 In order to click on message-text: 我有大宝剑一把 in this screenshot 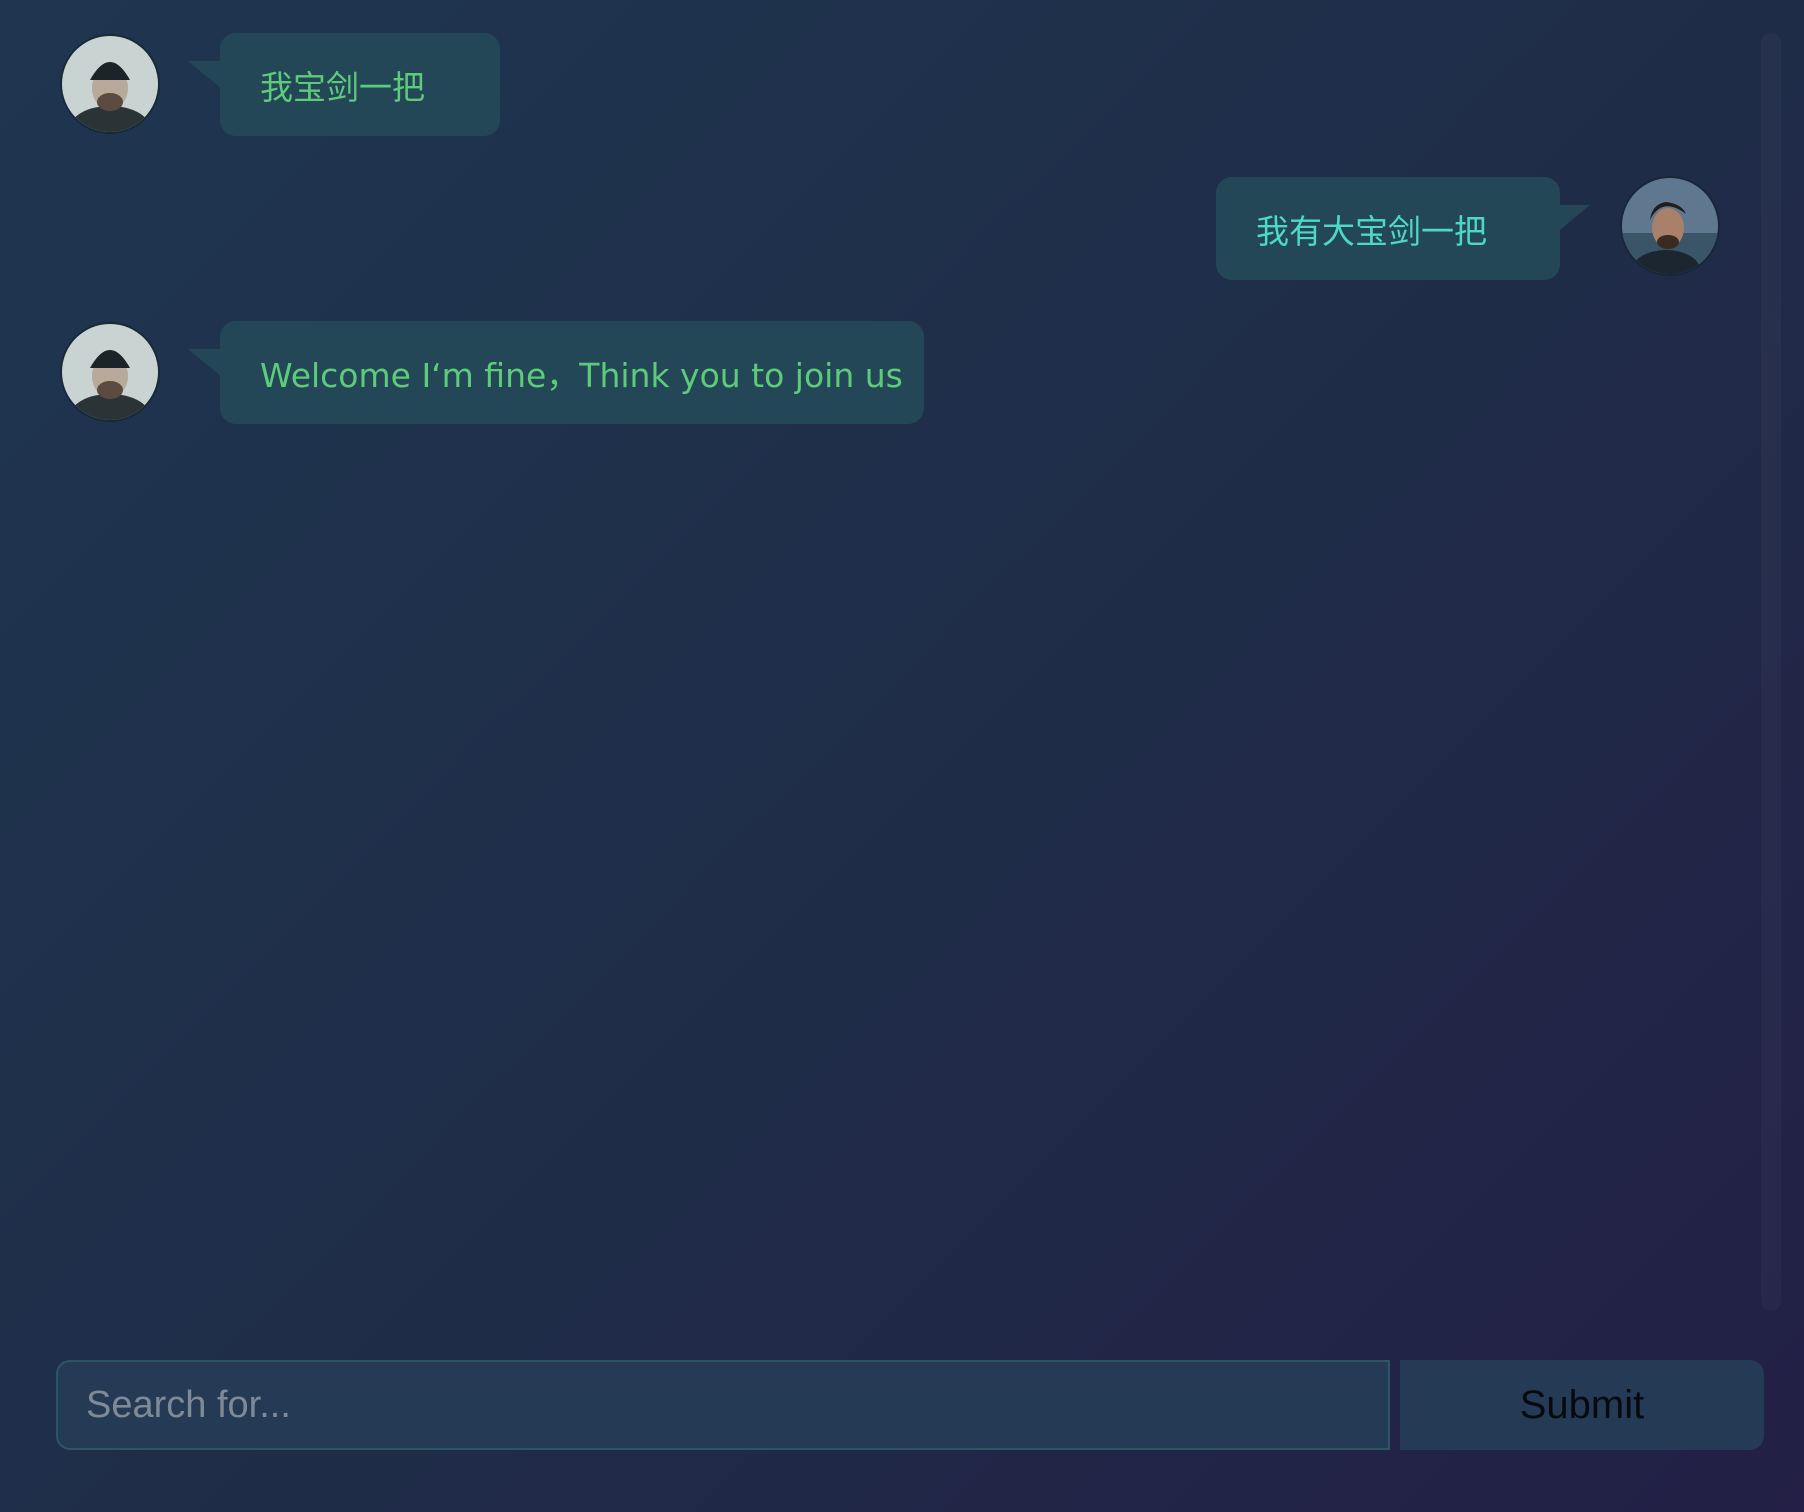, I will do `click(1371, 231)`.